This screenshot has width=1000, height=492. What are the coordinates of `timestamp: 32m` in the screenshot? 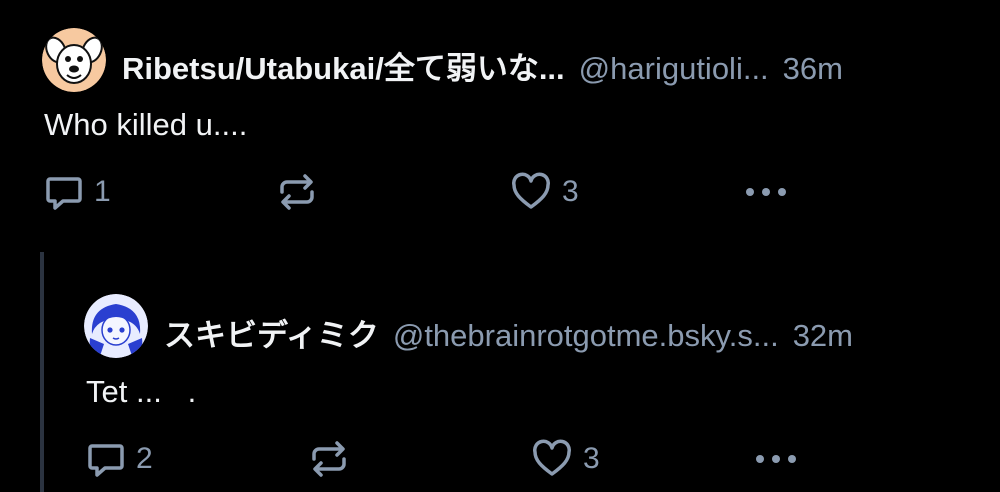 It's located at (823, 336).